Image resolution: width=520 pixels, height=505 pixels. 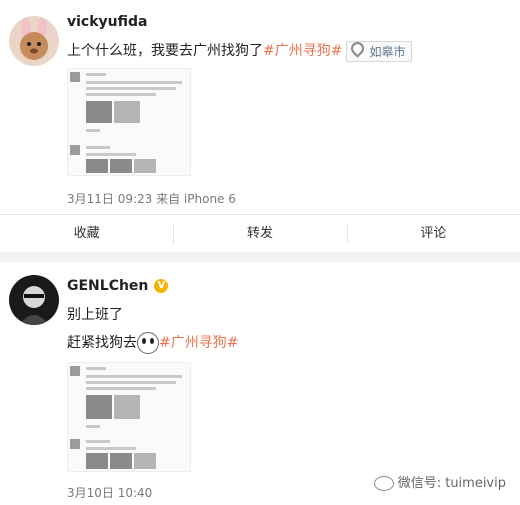 What do you see at coordinates (433, 234) in the screenshot?
I see `comment-button: 评论` at bounding box center [433, 234].